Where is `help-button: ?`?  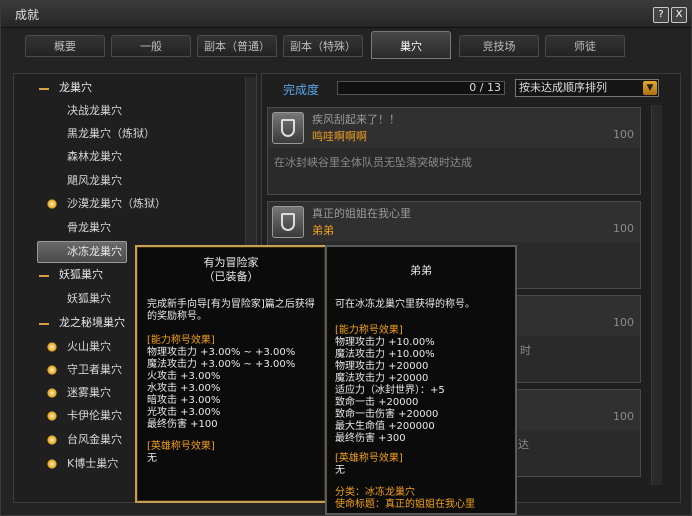 help-button: ? is located at coordinates (661, 15).